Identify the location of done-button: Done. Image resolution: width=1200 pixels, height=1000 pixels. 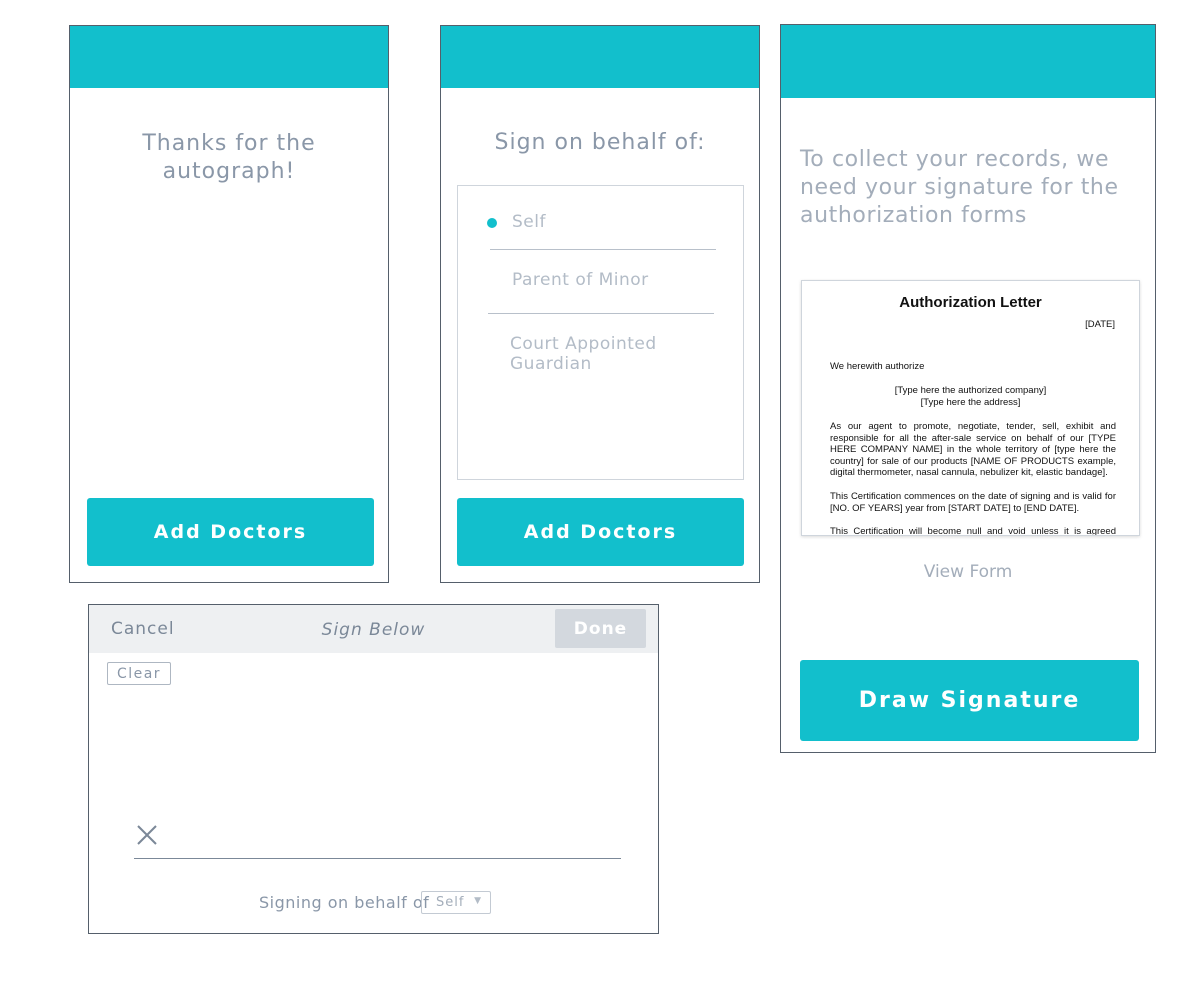
(600, 628).